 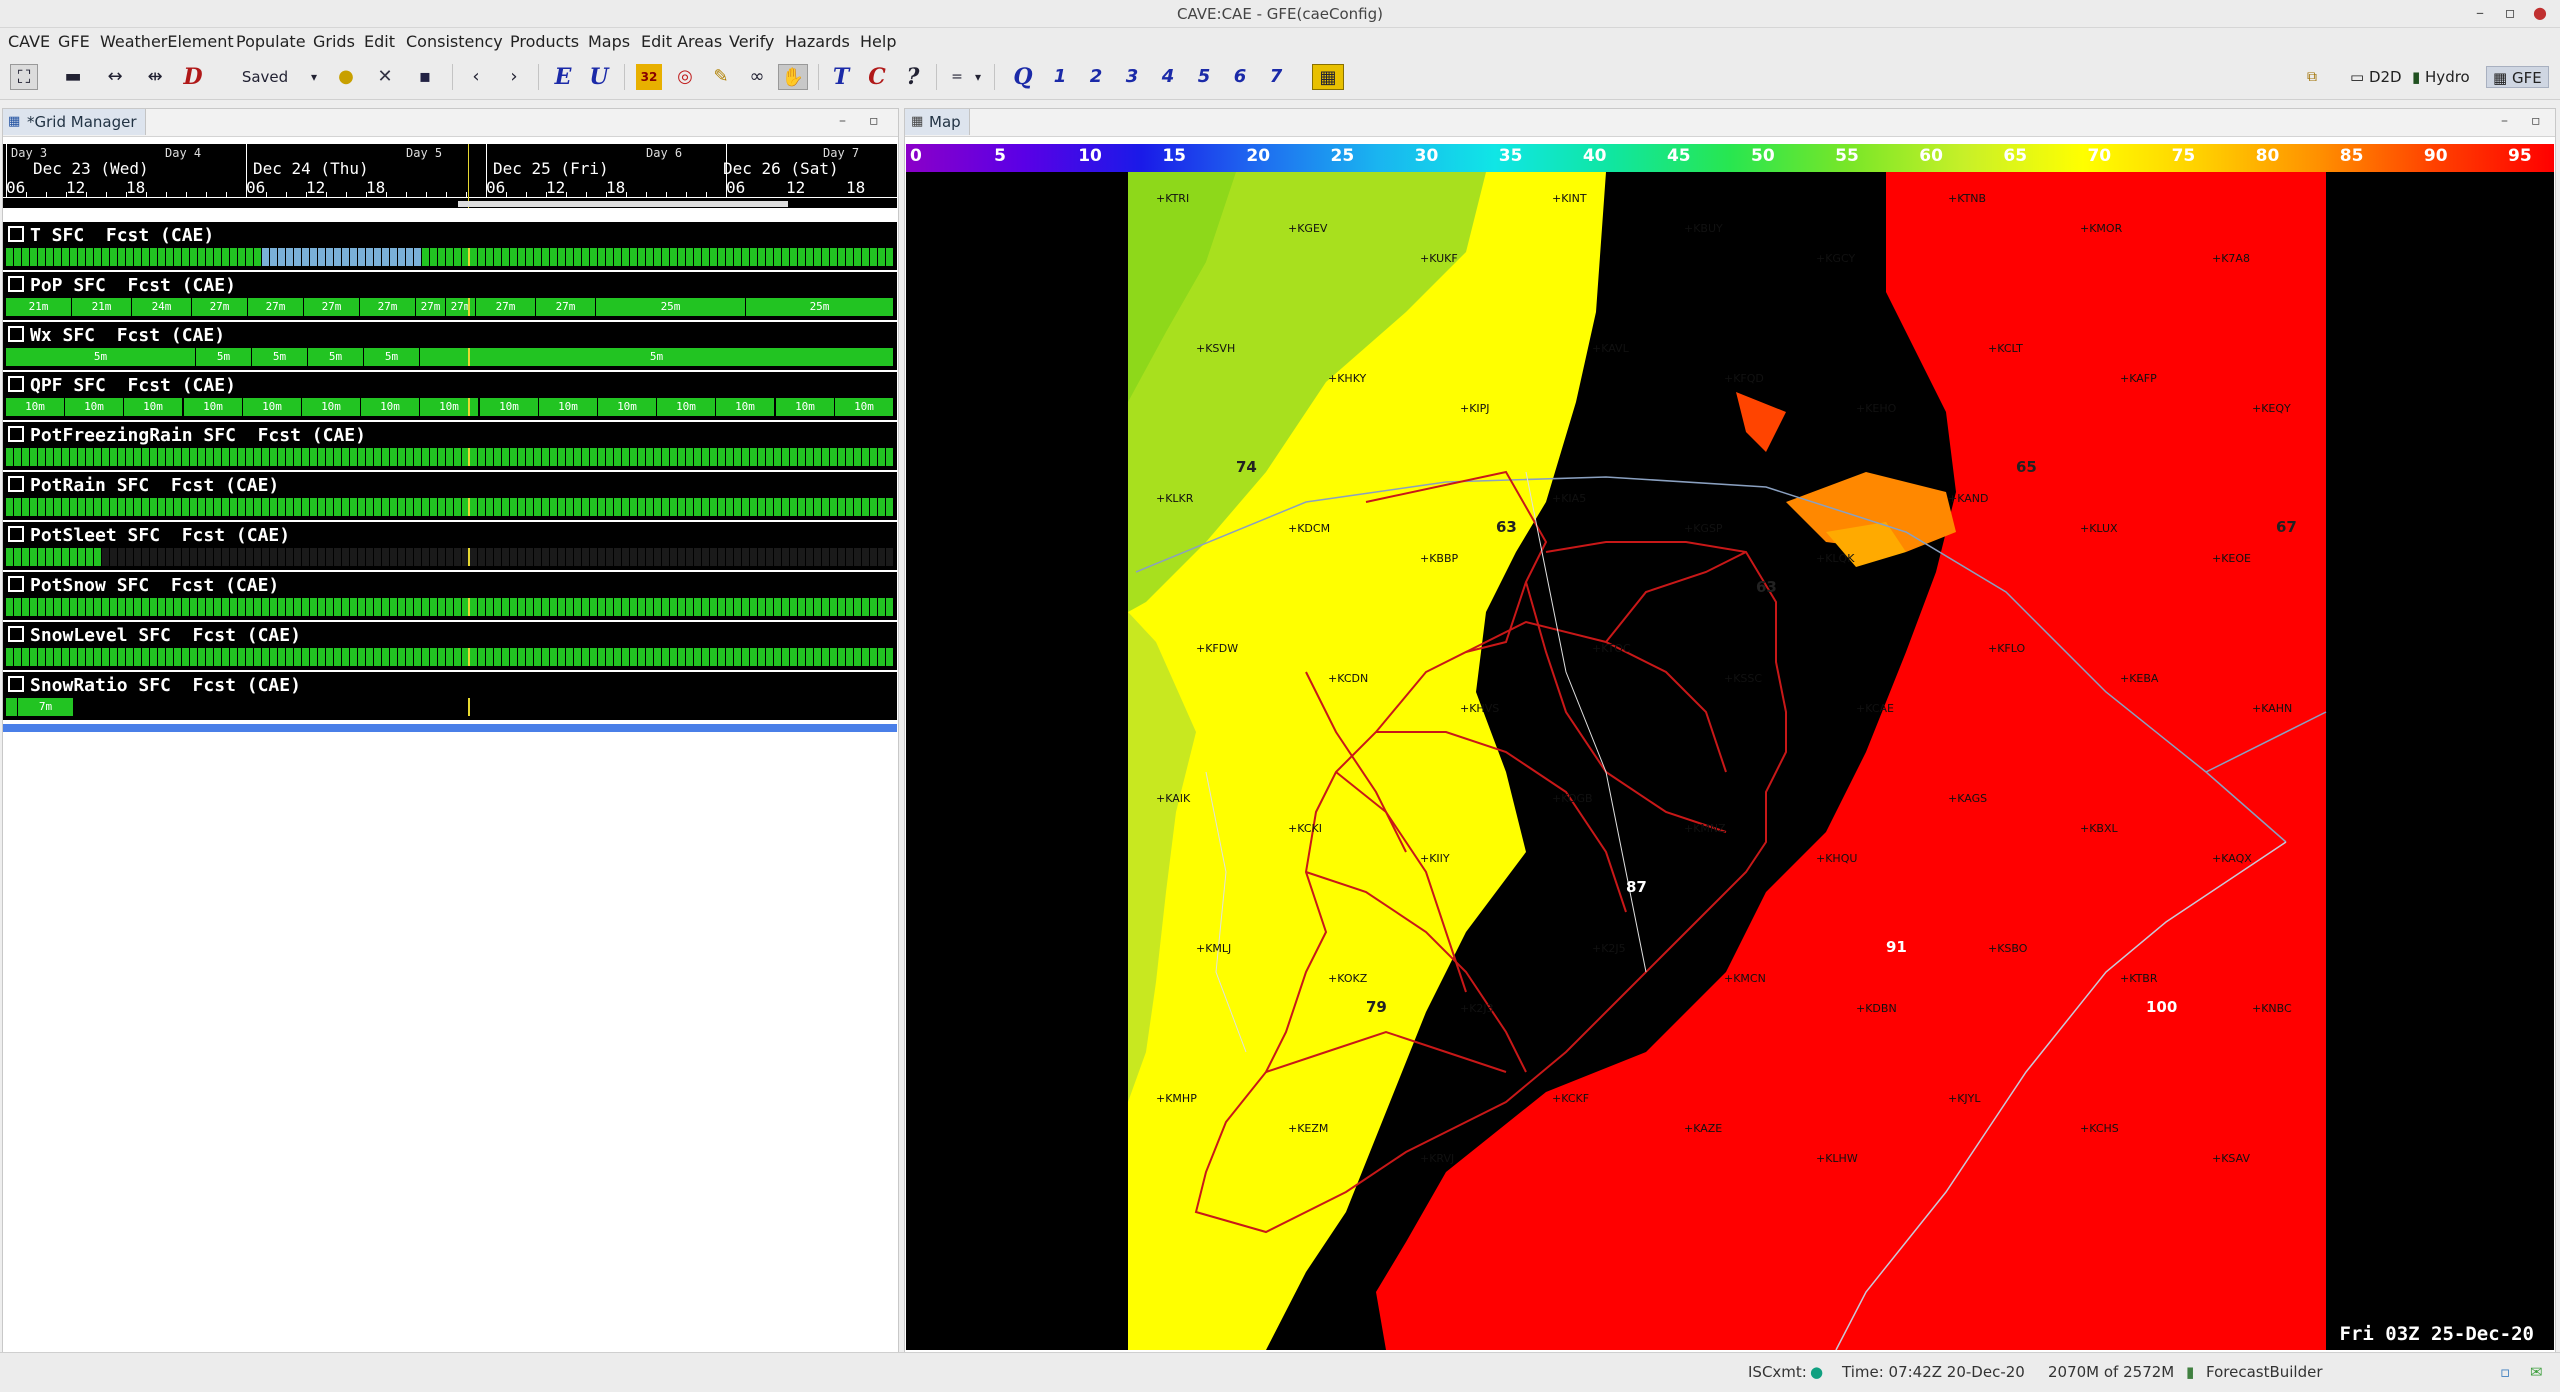 What do you see at coordinates (978, 77) in the screenshot?
I see `chevron-down-icon: ▾` at bounding box center [978, 77].